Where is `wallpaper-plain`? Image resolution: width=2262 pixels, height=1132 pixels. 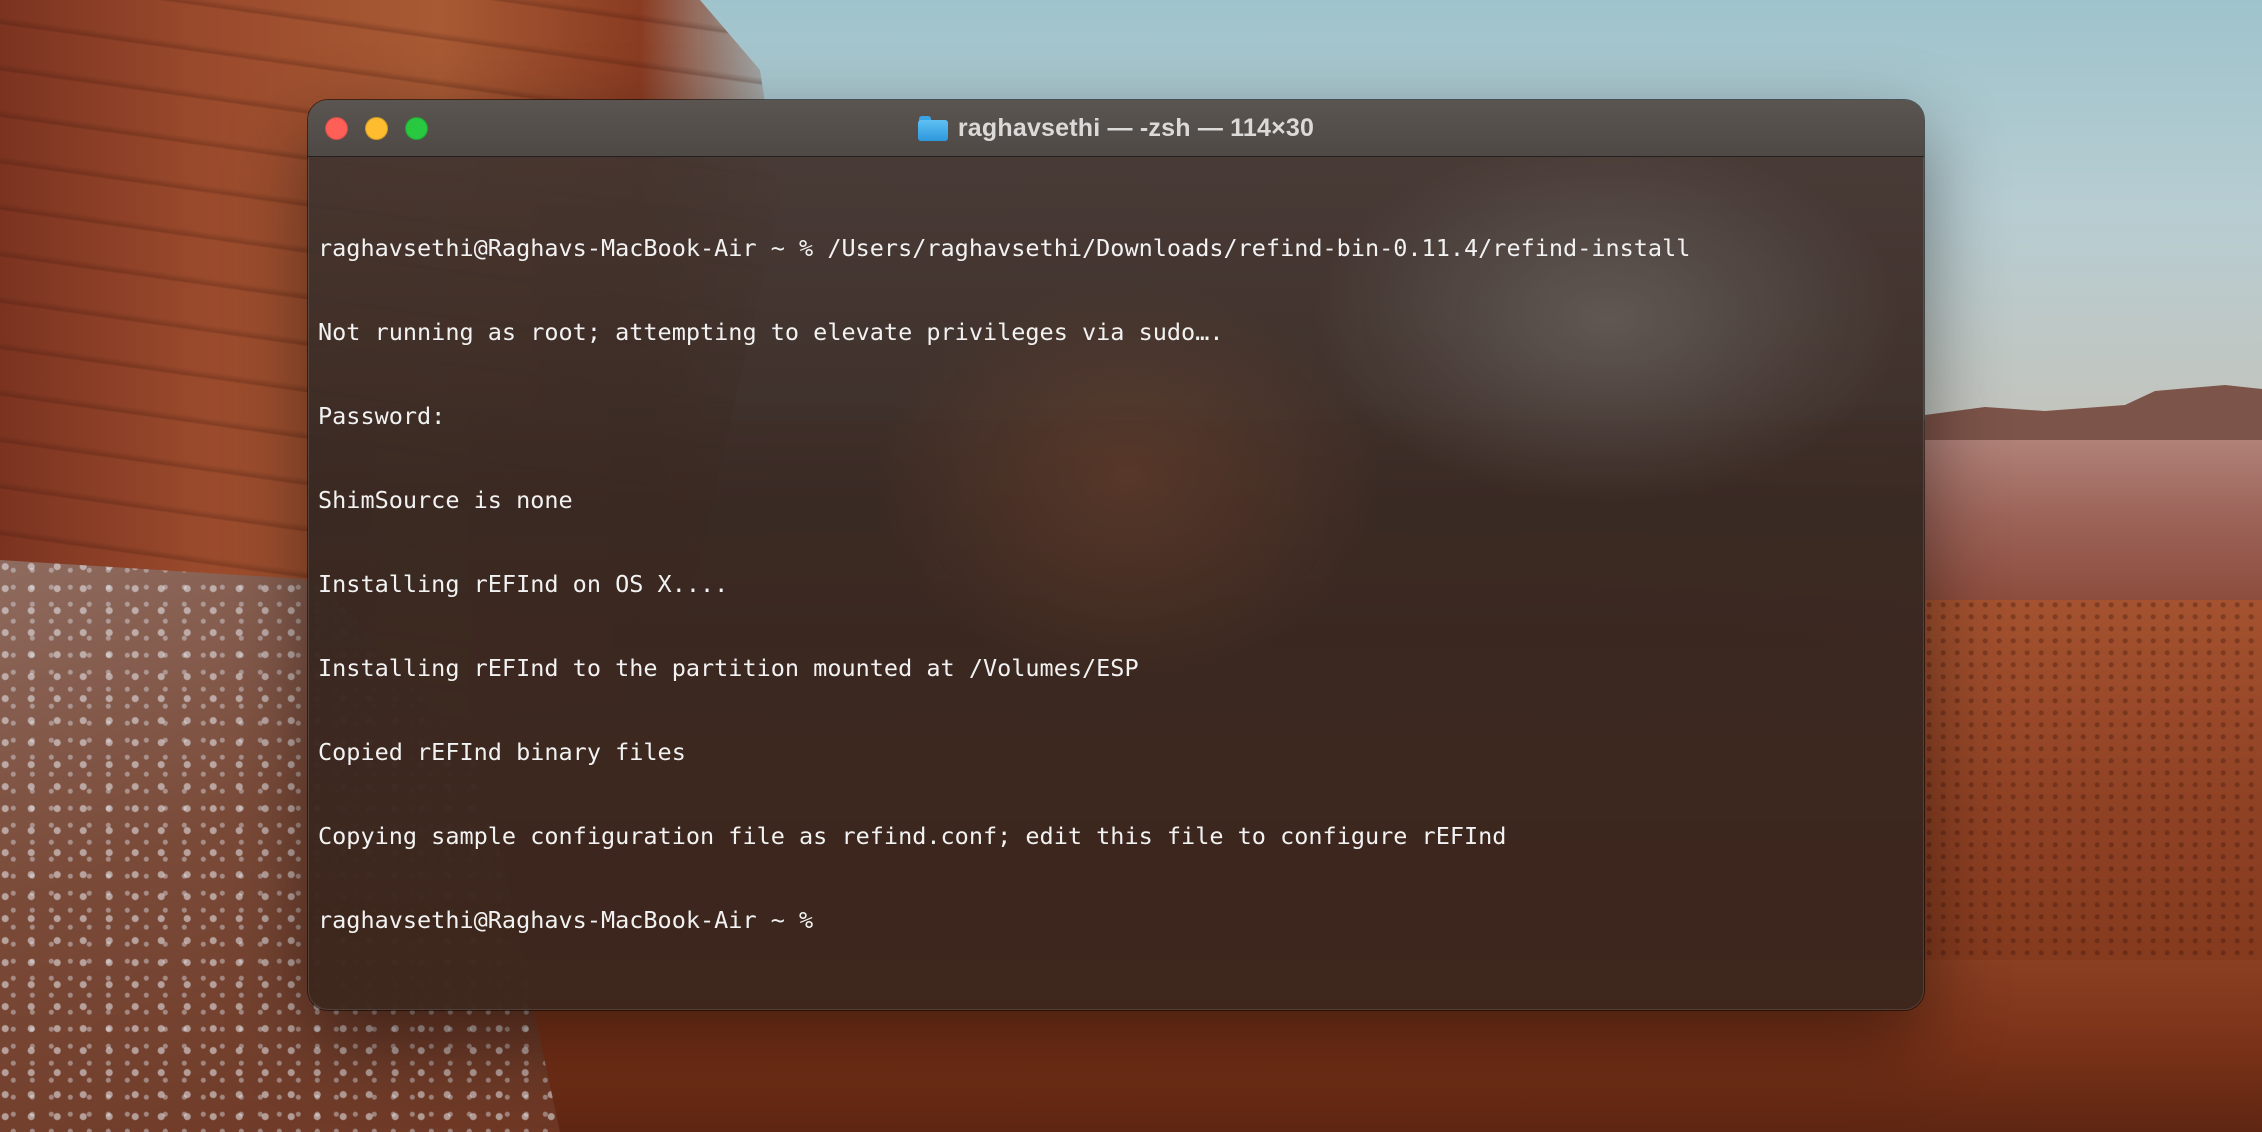
wallpaper-plain is located at coordinates (2093, 525).